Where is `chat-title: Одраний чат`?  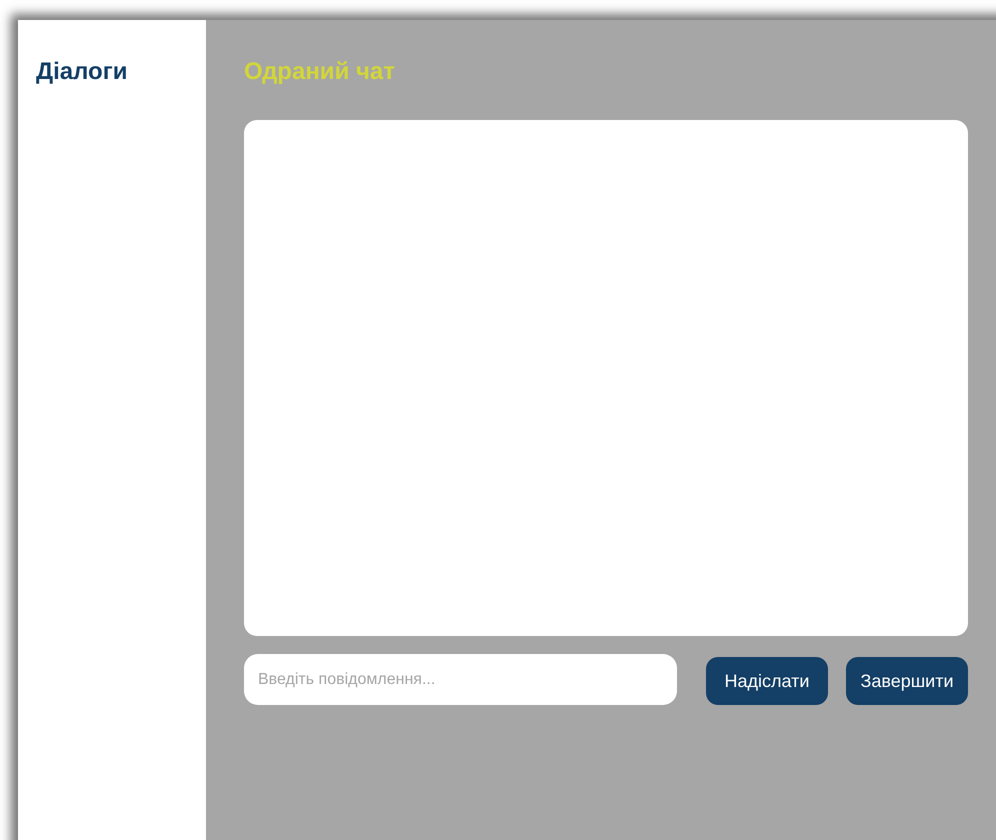 chat-title: Одраний чат is located at coordinates (320, 72).